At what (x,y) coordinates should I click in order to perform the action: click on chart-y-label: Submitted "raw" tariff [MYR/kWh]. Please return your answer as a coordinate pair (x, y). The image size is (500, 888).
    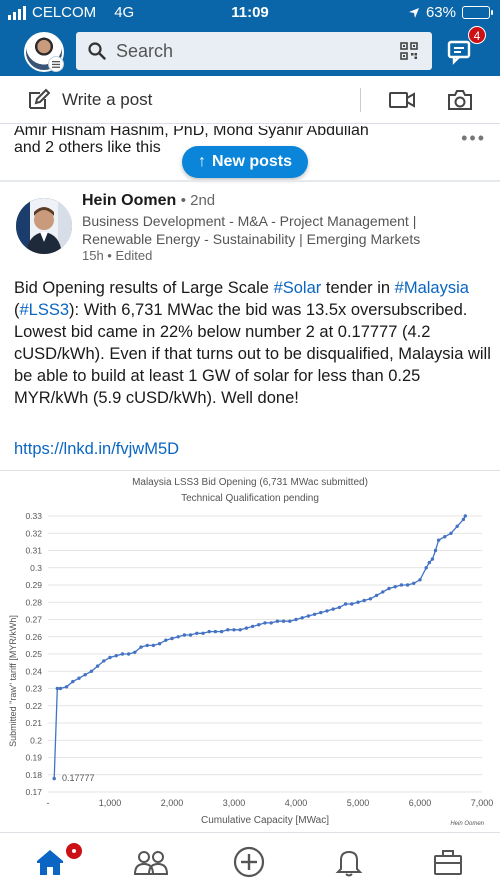
    Looking at the image, I should click on (13, 681).